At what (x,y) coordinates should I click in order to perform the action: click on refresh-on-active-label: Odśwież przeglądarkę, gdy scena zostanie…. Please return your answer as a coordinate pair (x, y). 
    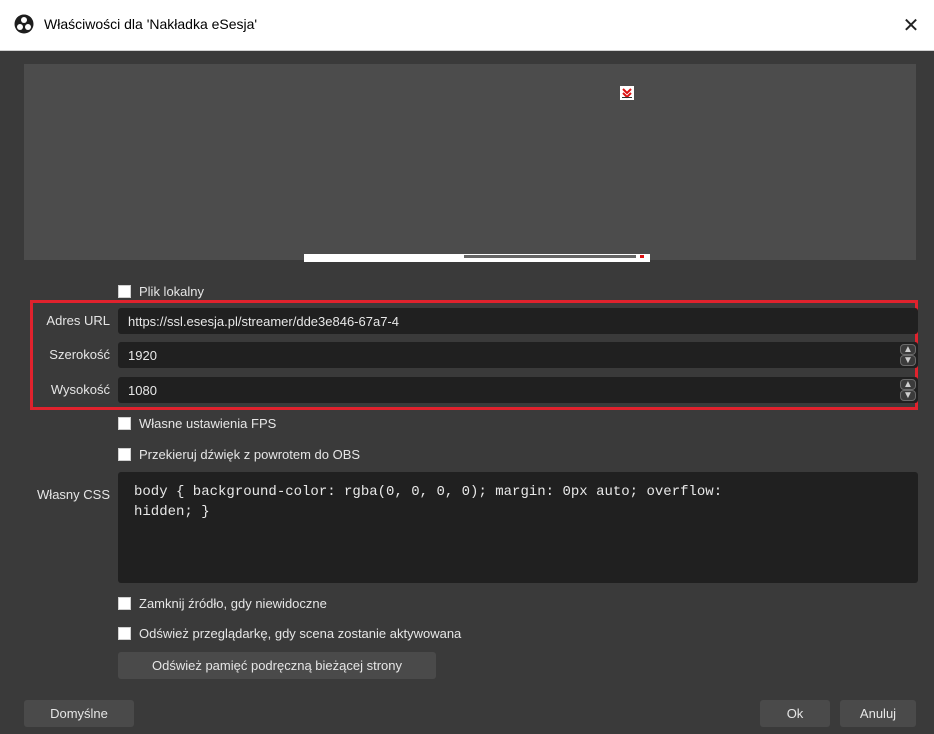
    Looking at the image, I should click on (300, 633).